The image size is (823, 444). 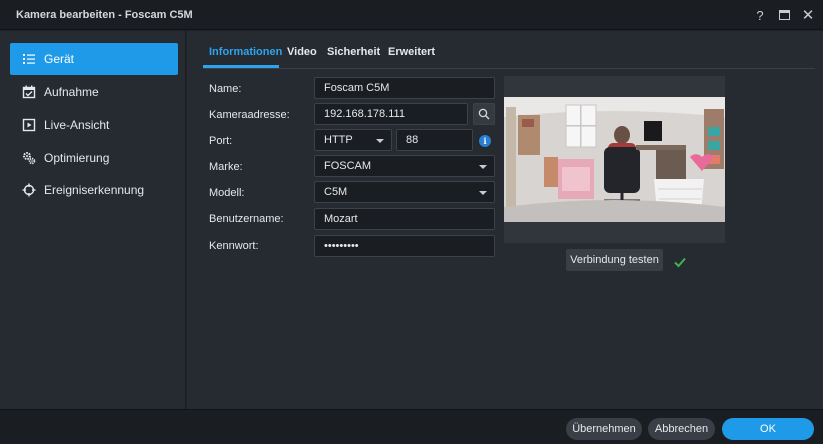 What do you see at coordinates (604, 429) in the screenshot?
I see `apply-button: Übernehmen` at bounding box center [604, 429].